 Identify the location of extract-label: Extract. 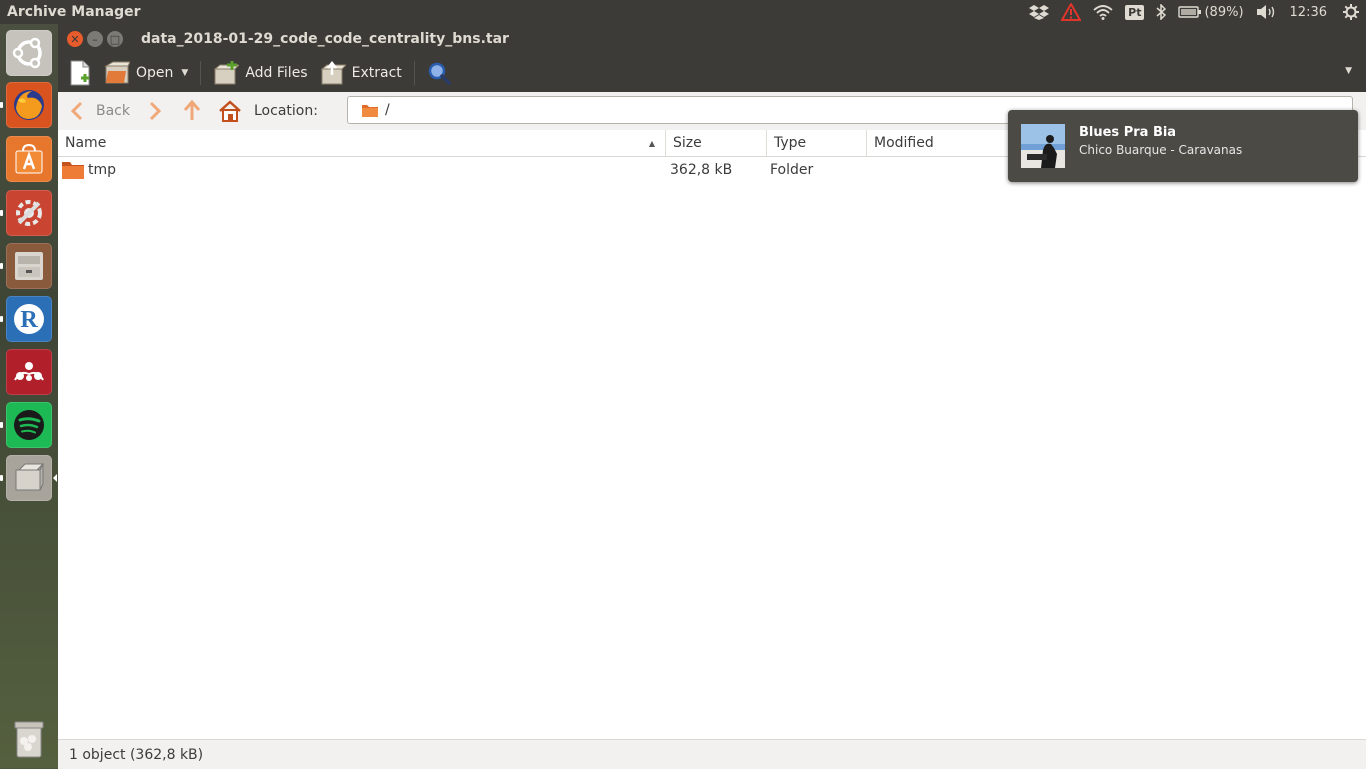
(376, 73).